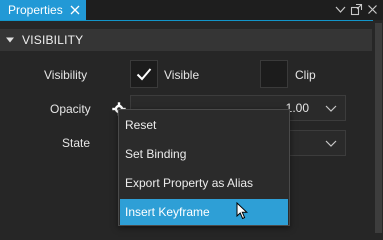  Describe the element at coordinates (10, 40) in the screenshot. I see `collapse-triangle-icon` at that location.